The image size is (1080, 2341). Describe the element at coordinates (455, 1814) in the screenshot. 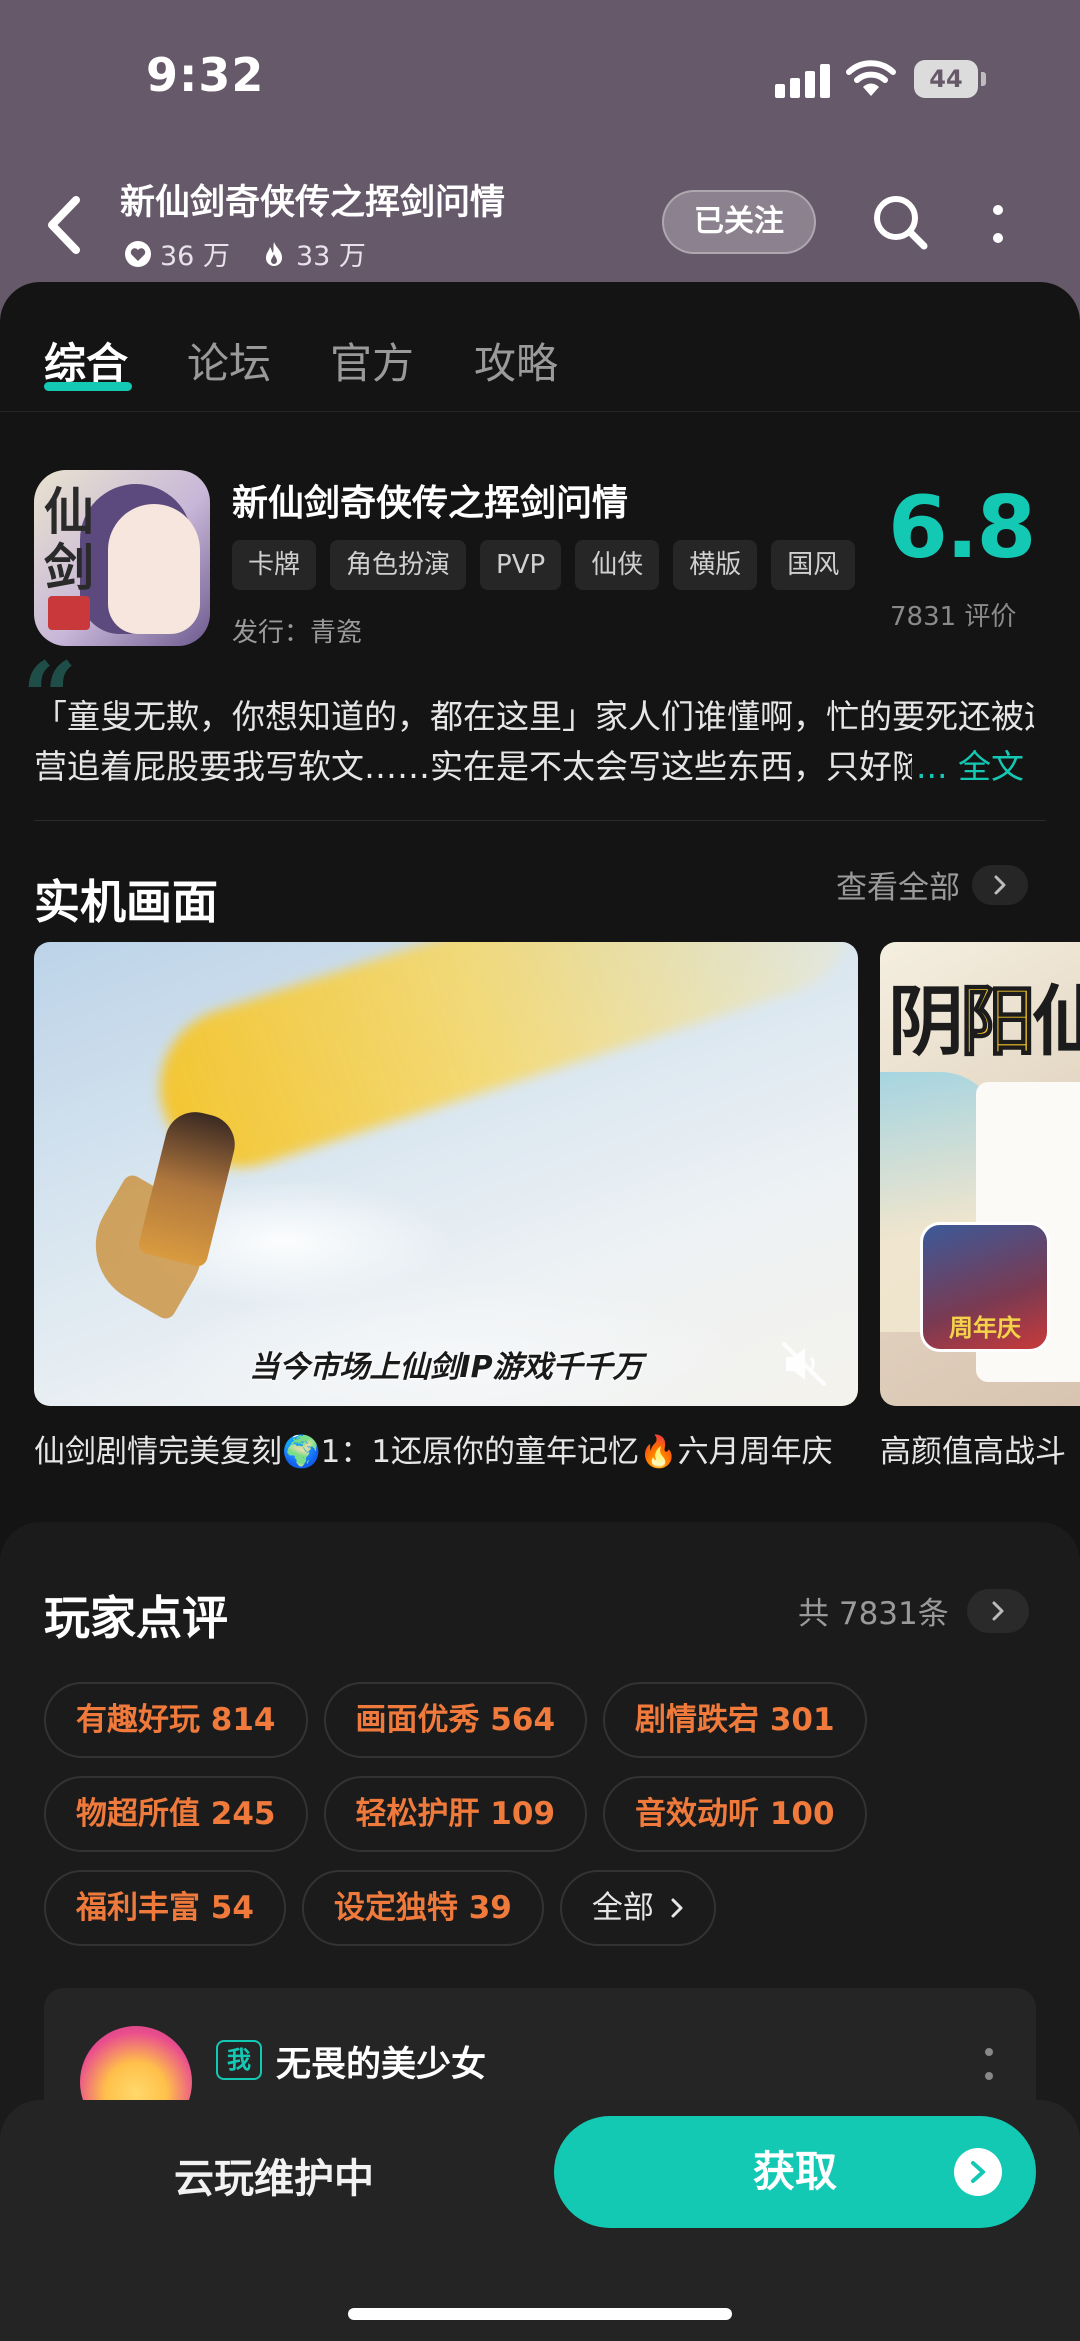

I see `review-tag-chip: 轻松护肝 109` at that location.